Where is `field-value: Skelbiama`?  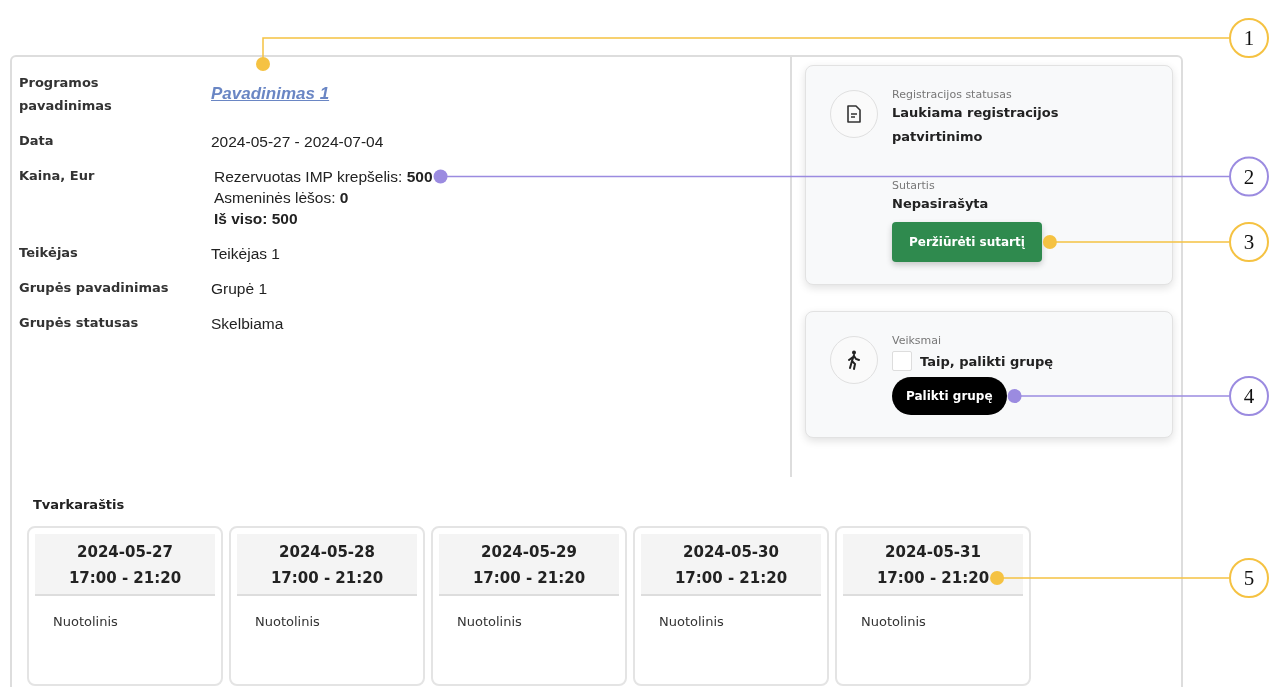
field-value: Skelbiama is located at coordinates (247, 323).